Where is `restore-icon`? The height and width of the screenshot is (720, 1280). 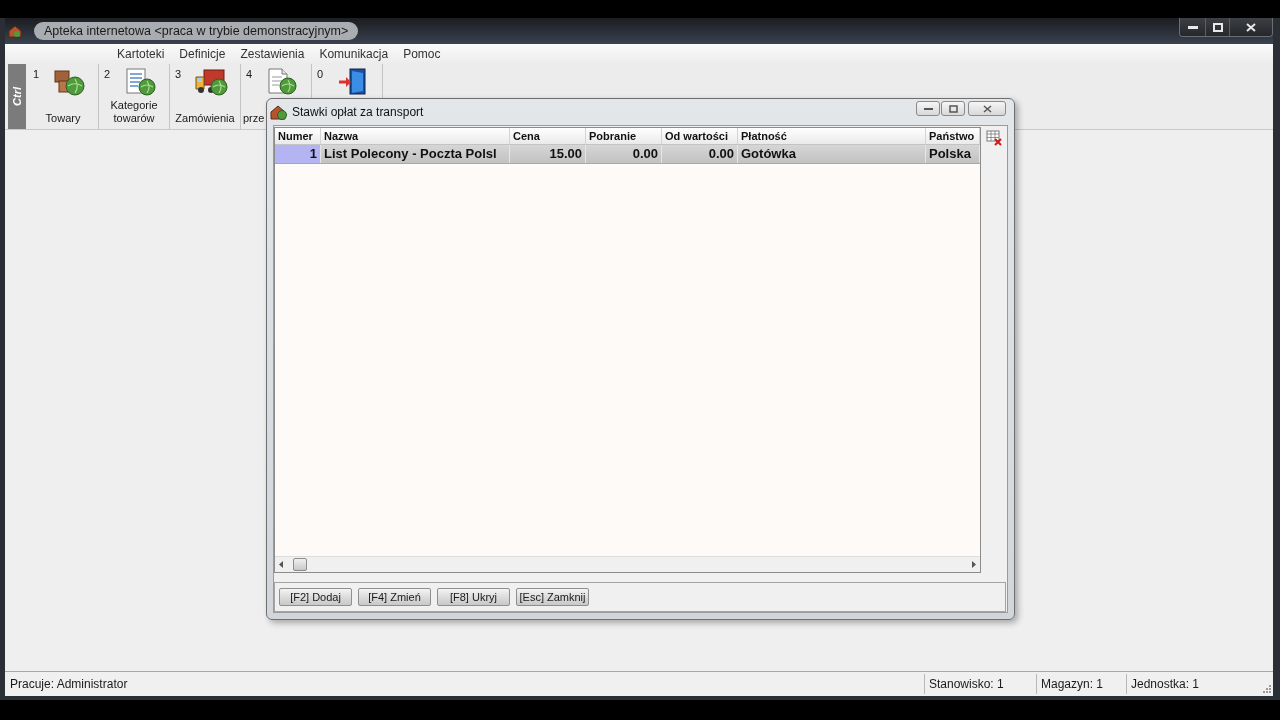 restore-icon is located at coordinates (953, 108).